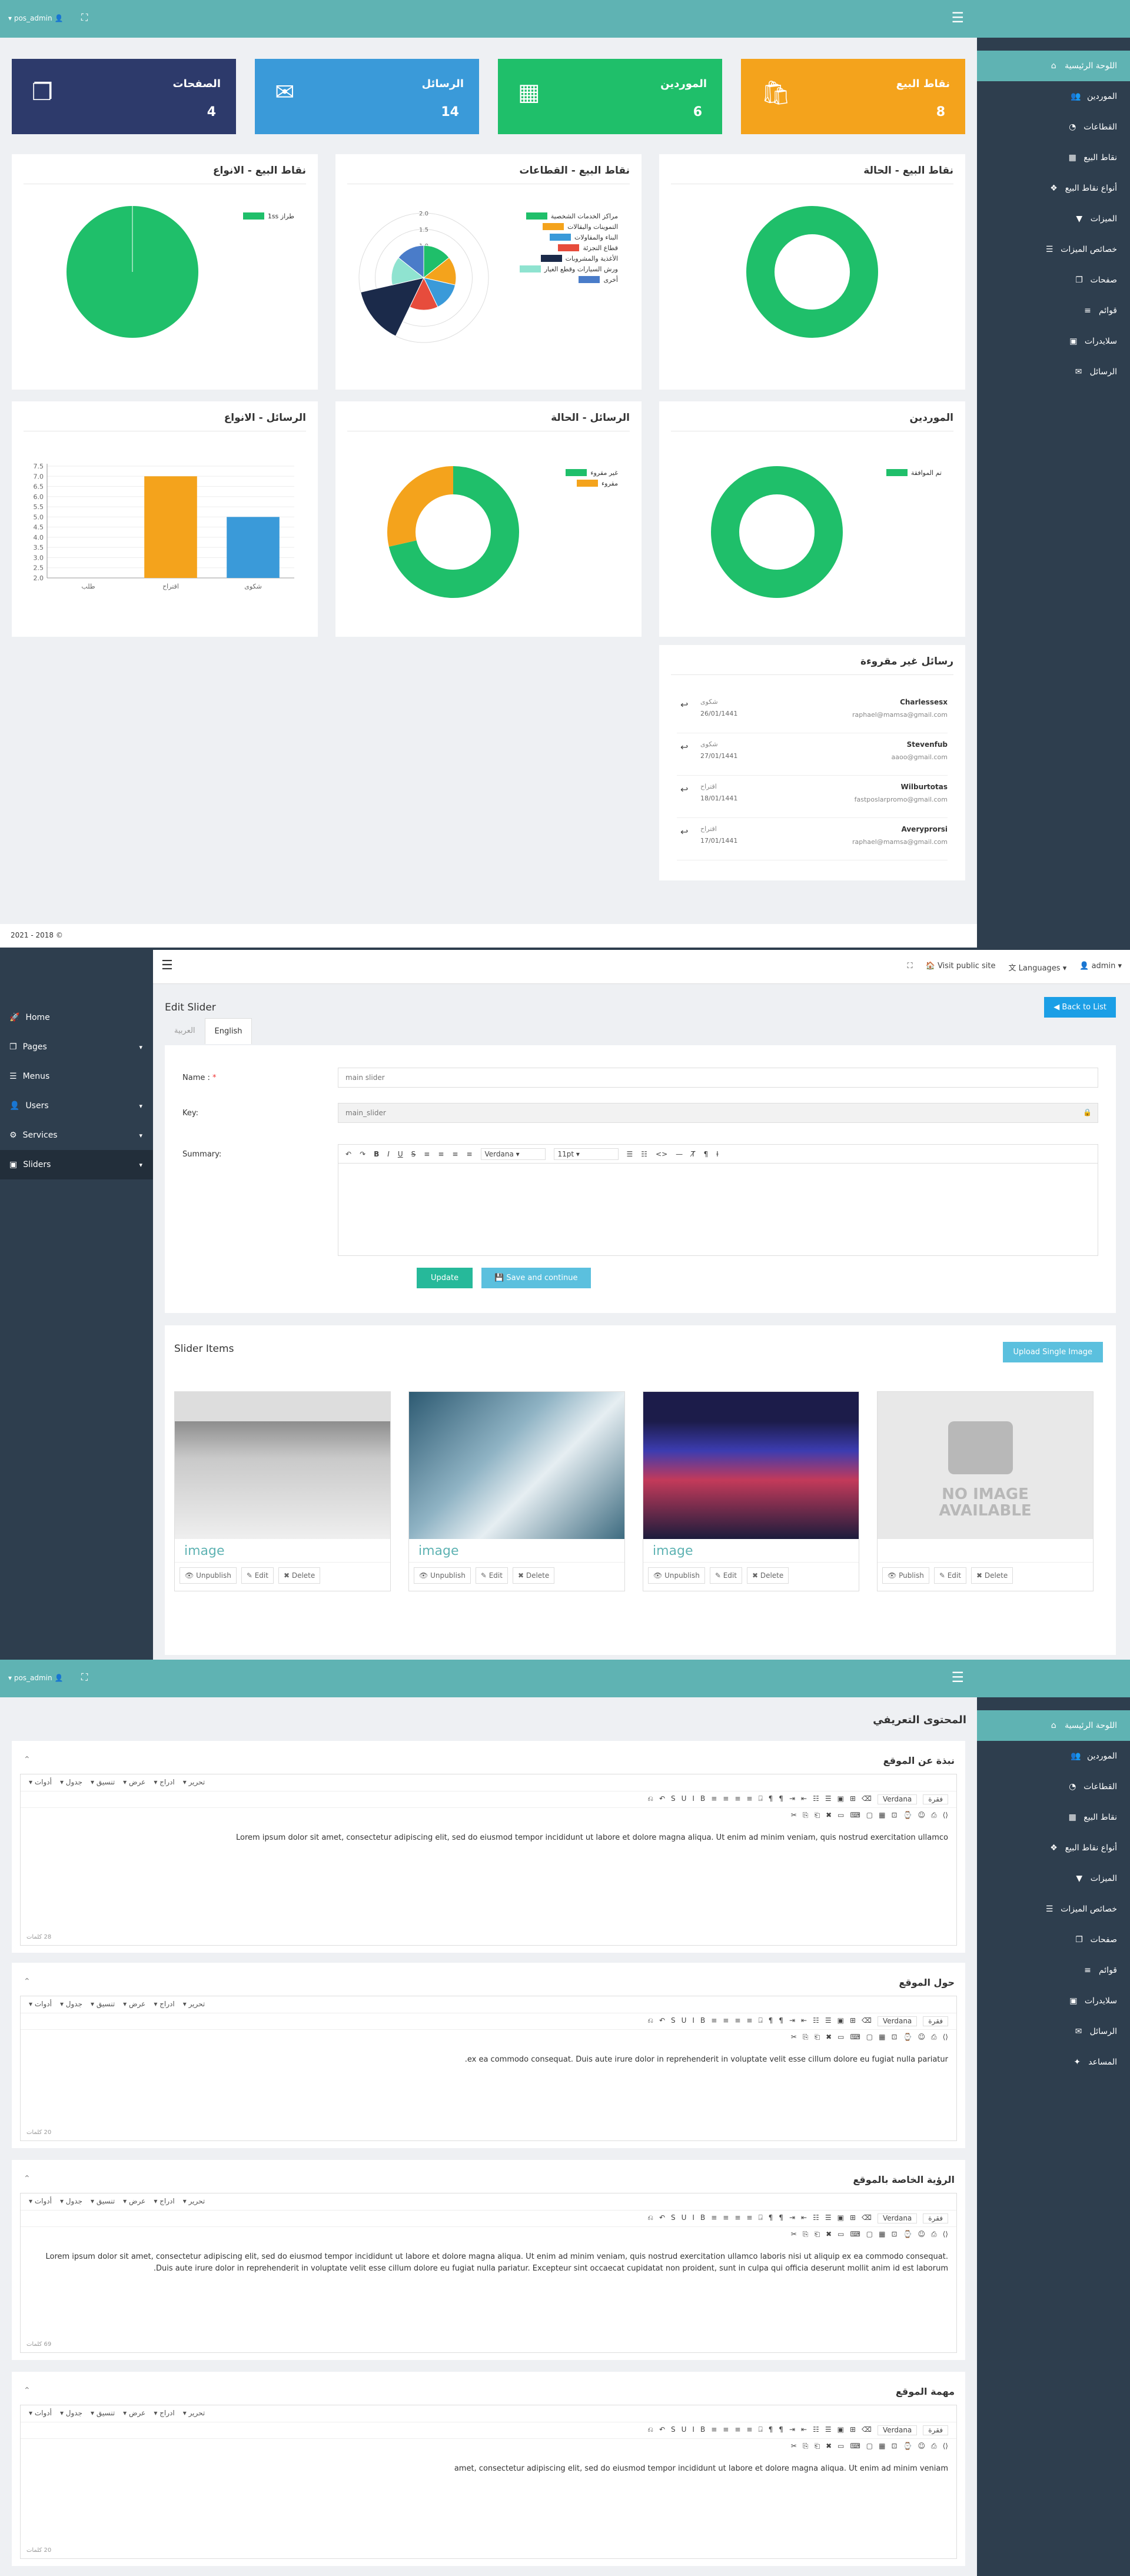 The width and height of the screenshot is (1130, 2576). I want to click on sidebar-item: 🚀 Home, so click(76, 1017).